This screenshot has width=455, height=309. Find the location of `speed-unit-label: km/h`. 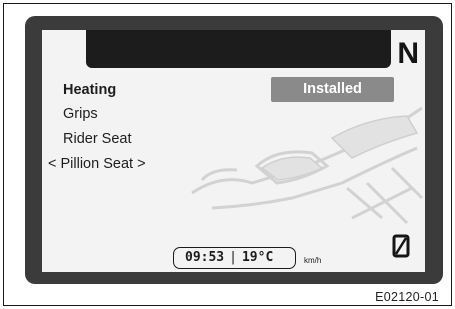

speed-unit-label: km/h is located at coordinates (313, 260).